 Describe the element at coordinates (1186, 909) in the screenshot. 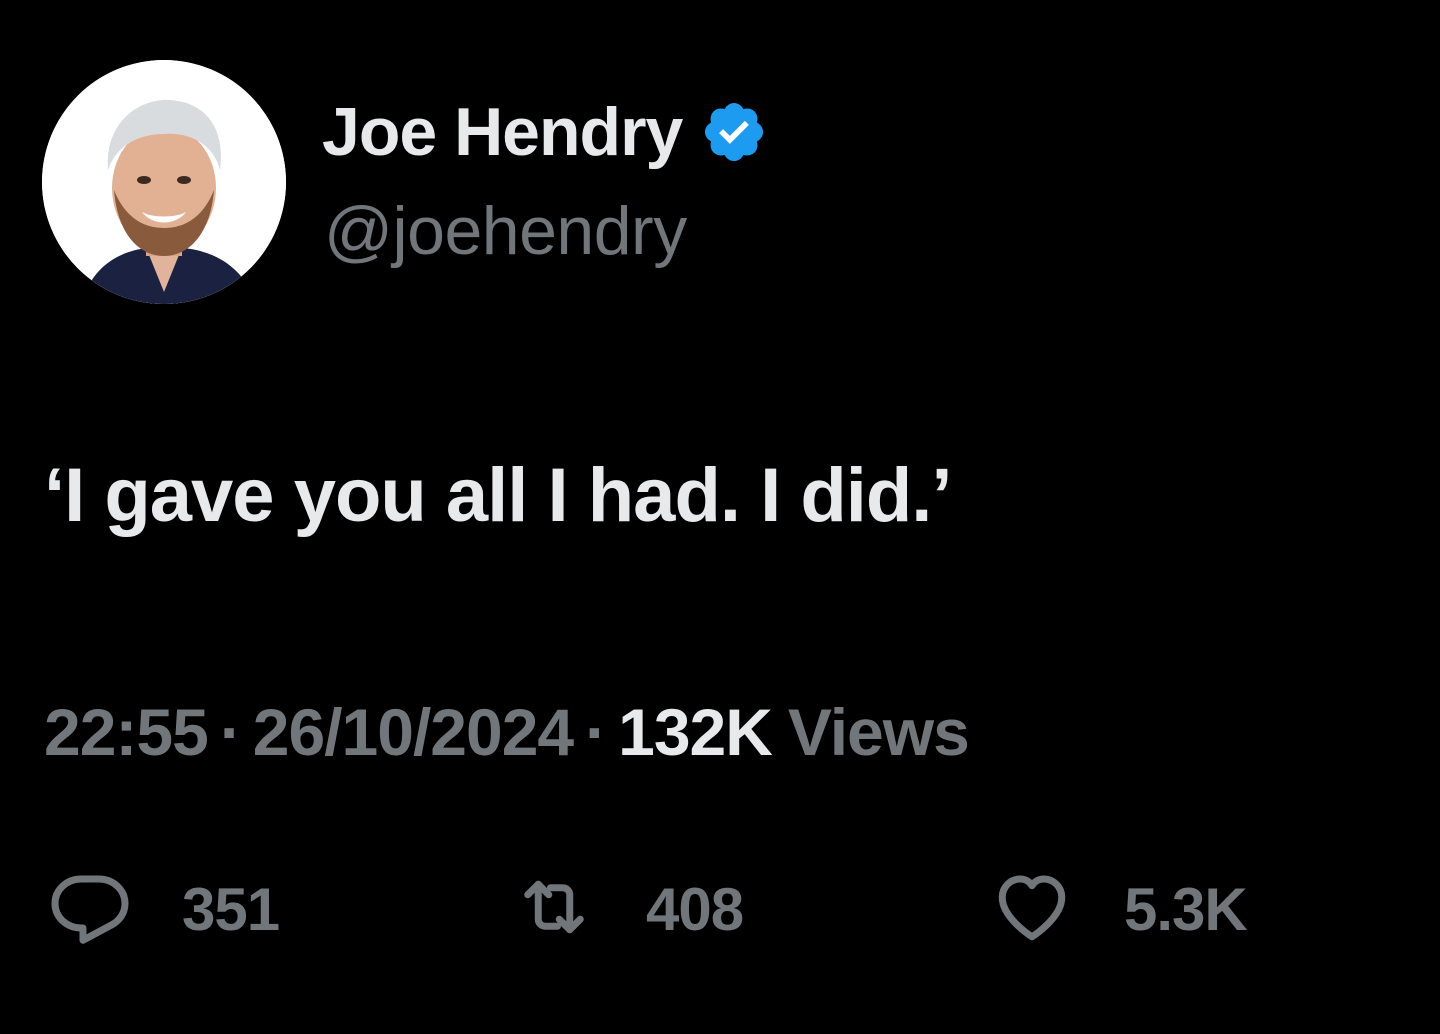

I see `like-count: 5.3K` at that location.